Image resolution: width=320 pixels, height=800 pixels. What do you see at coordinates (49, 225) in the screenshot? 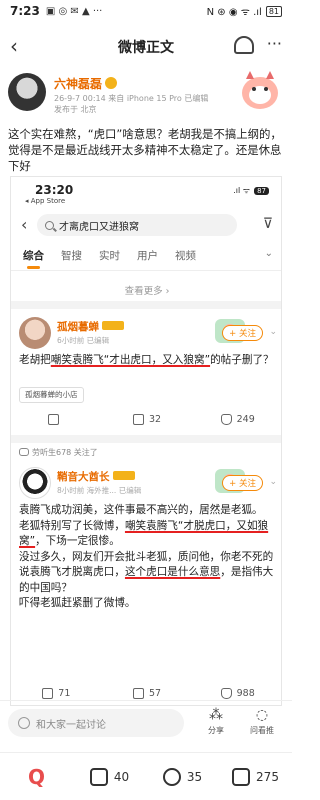
I see `search-icon` at bounding box center [49, 225].